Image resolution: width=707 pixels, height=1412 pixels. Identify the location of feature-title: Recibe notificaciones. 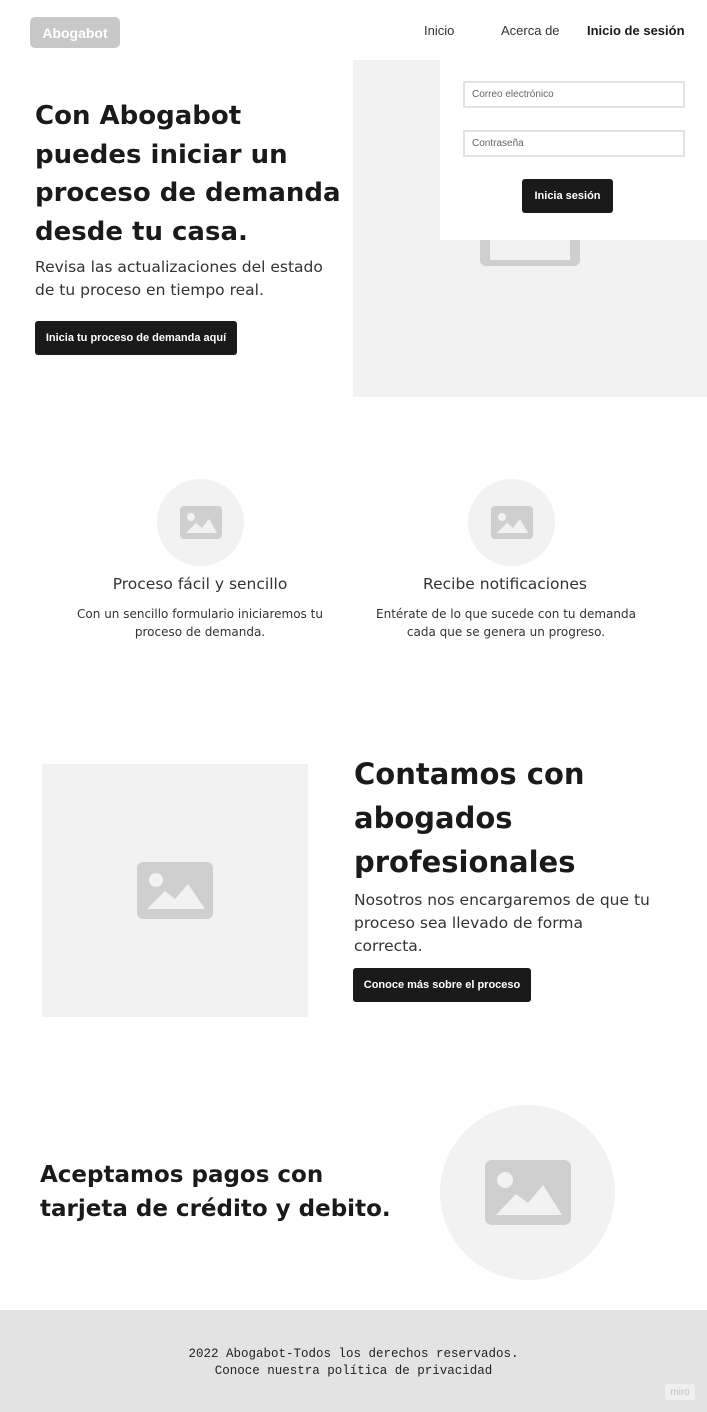
(505, 584).